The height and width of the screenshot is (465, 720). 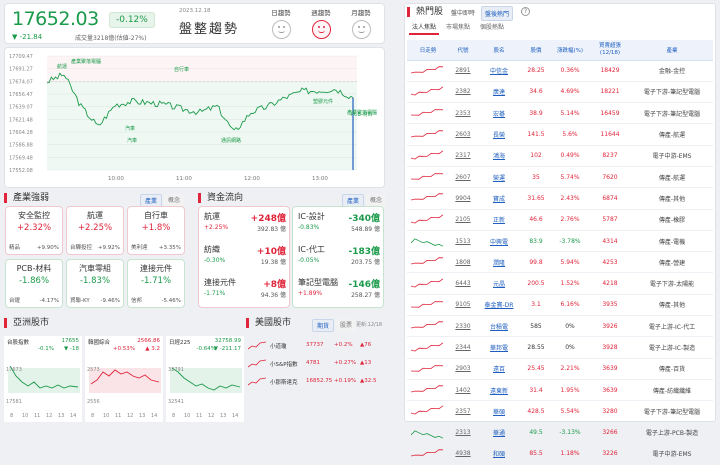 What do you see at coordinates (570, 326) in the screenshot?
I see `stock-pct: 0%` at bounding box center [570, 326].